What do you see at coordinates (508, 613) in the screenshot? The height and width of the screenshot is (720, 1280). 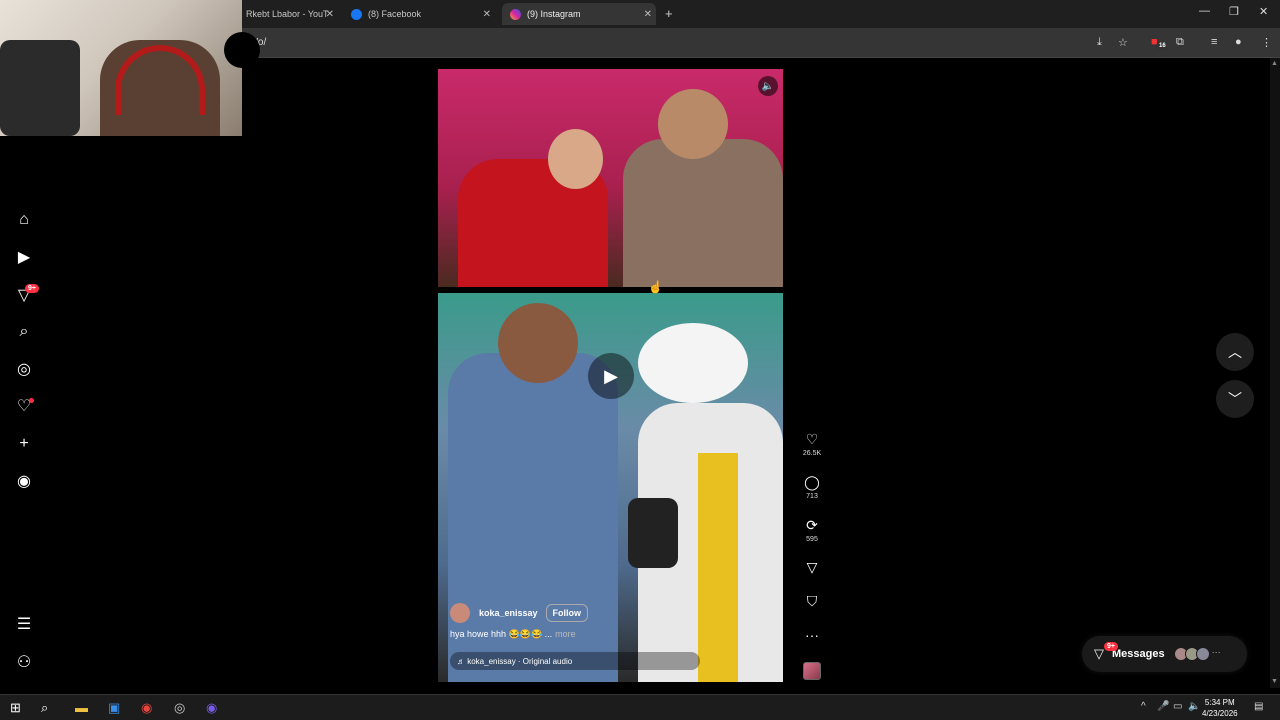 I see `owner-username: koka_enissay` at bounding box center [508, 613].